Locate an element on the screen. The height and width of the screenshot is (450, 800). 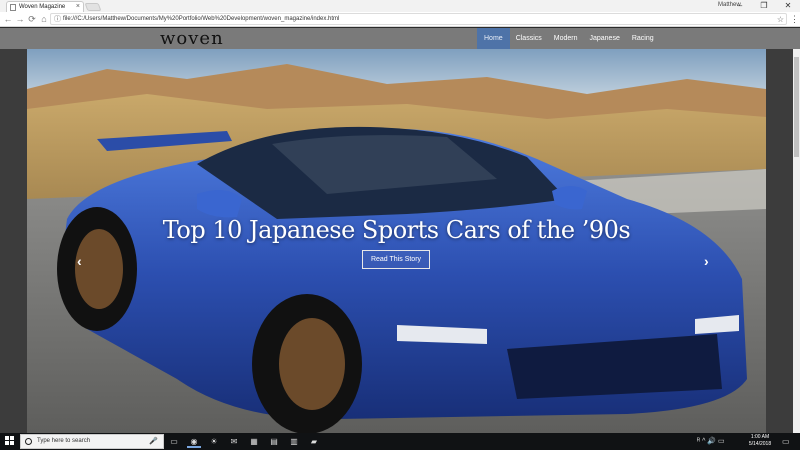
browser-tab: Woven Magazine × is located at coordinates (45, 6).